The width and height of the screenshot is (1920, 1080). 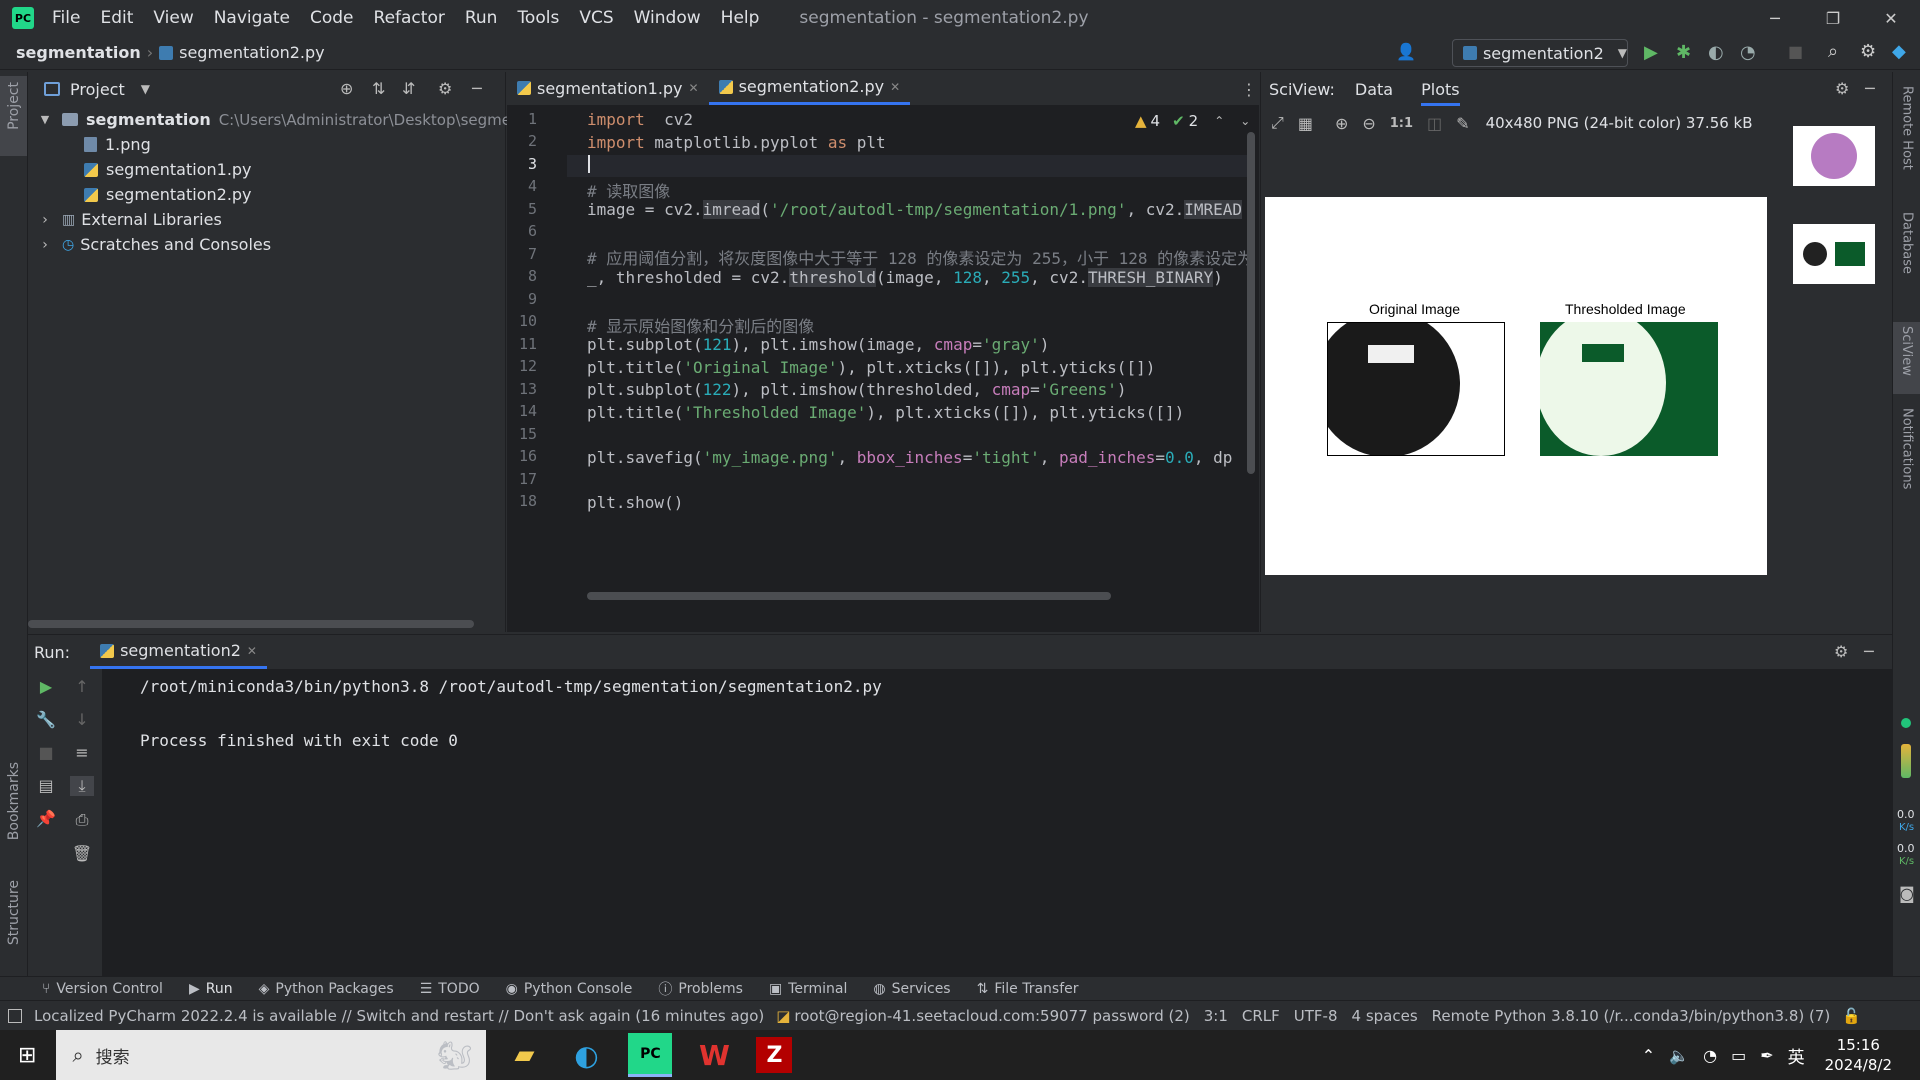 What do you see at coordinates (46, 686) in the screenshot?
I see `rerun-icon: ▶` at bounding box center [46, 686].